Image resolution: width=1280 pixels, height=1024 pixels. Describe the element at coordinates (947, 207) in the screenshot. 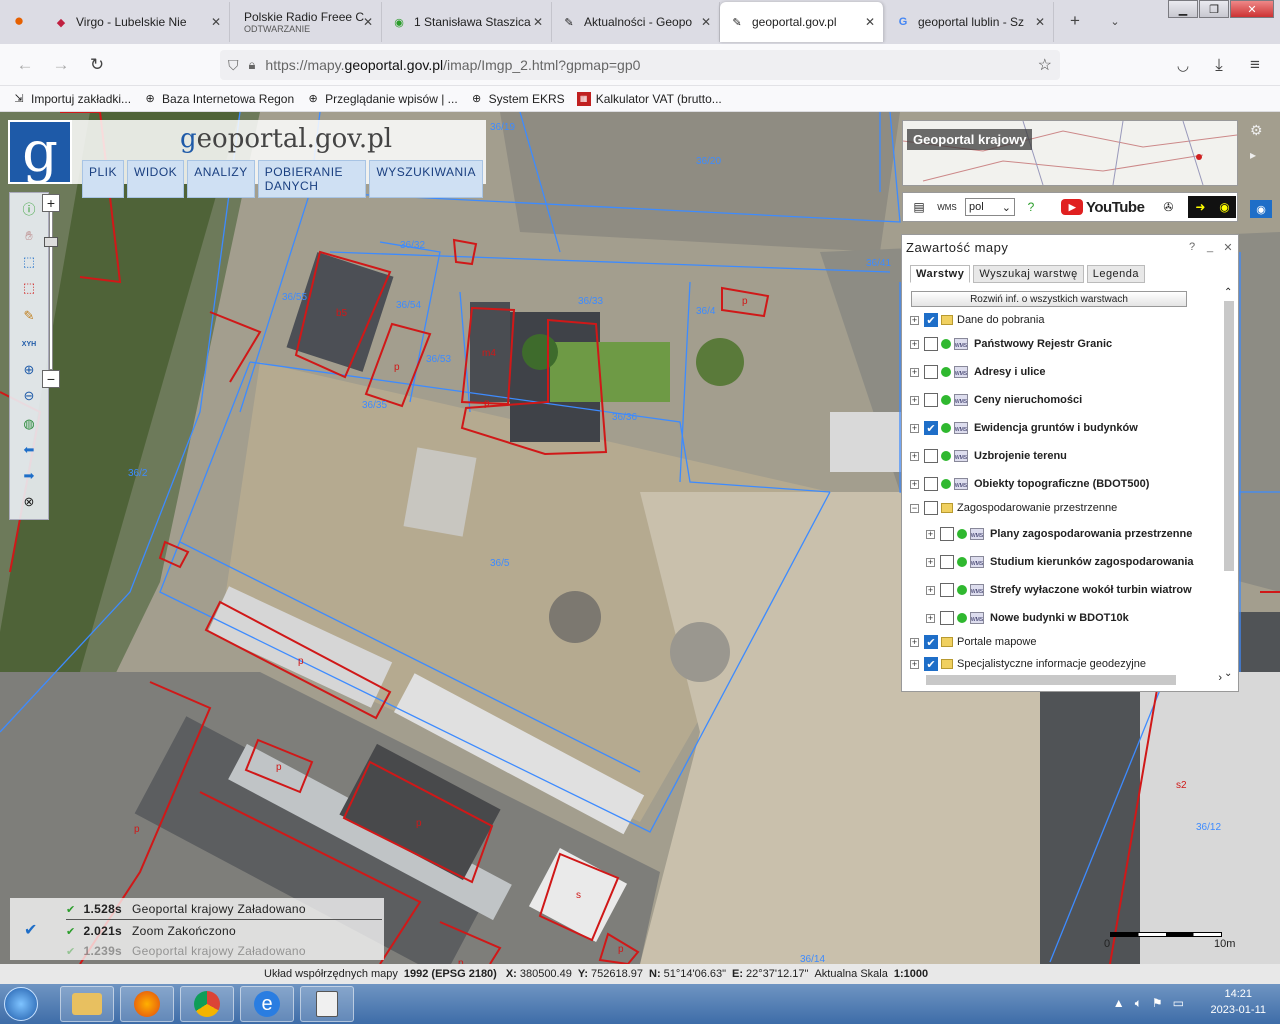

I see `wms-add-icon: WMS` at that location.